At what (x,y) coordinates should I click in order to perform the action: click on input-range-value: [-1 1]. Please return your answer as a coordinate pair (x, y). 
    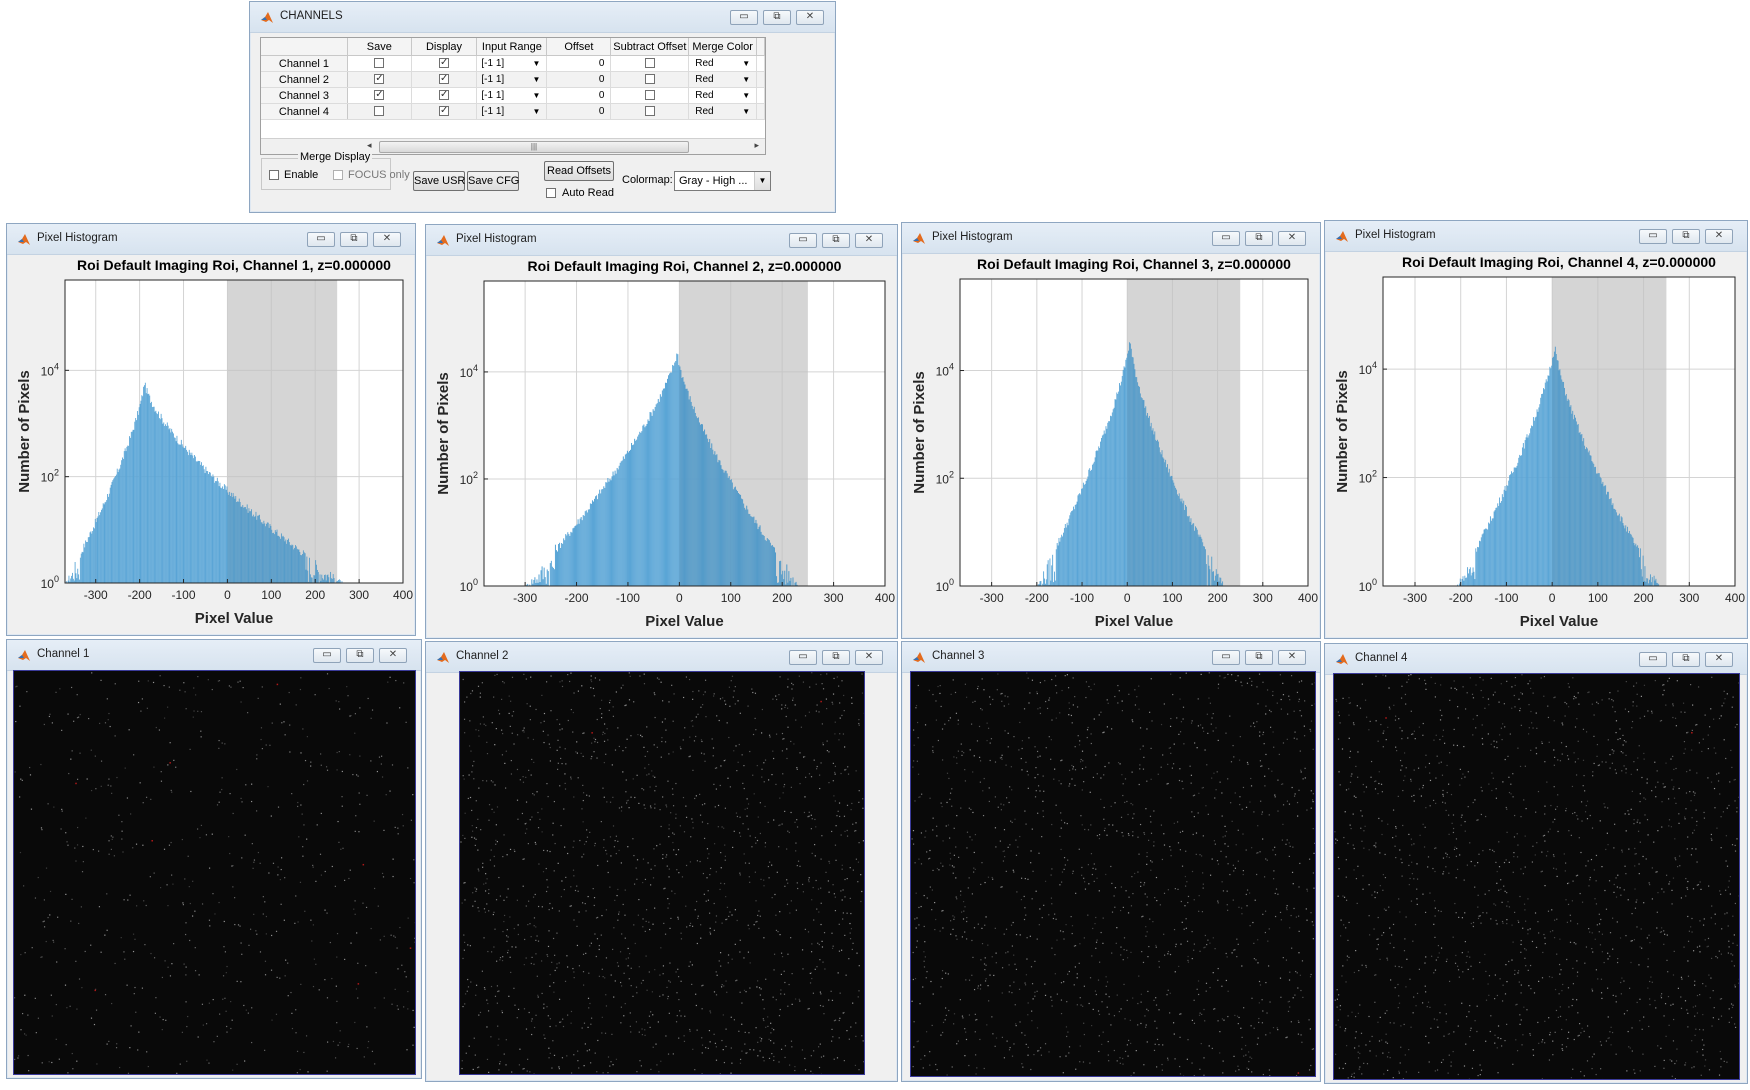
    Looking at the image, I should click on (493, 79).